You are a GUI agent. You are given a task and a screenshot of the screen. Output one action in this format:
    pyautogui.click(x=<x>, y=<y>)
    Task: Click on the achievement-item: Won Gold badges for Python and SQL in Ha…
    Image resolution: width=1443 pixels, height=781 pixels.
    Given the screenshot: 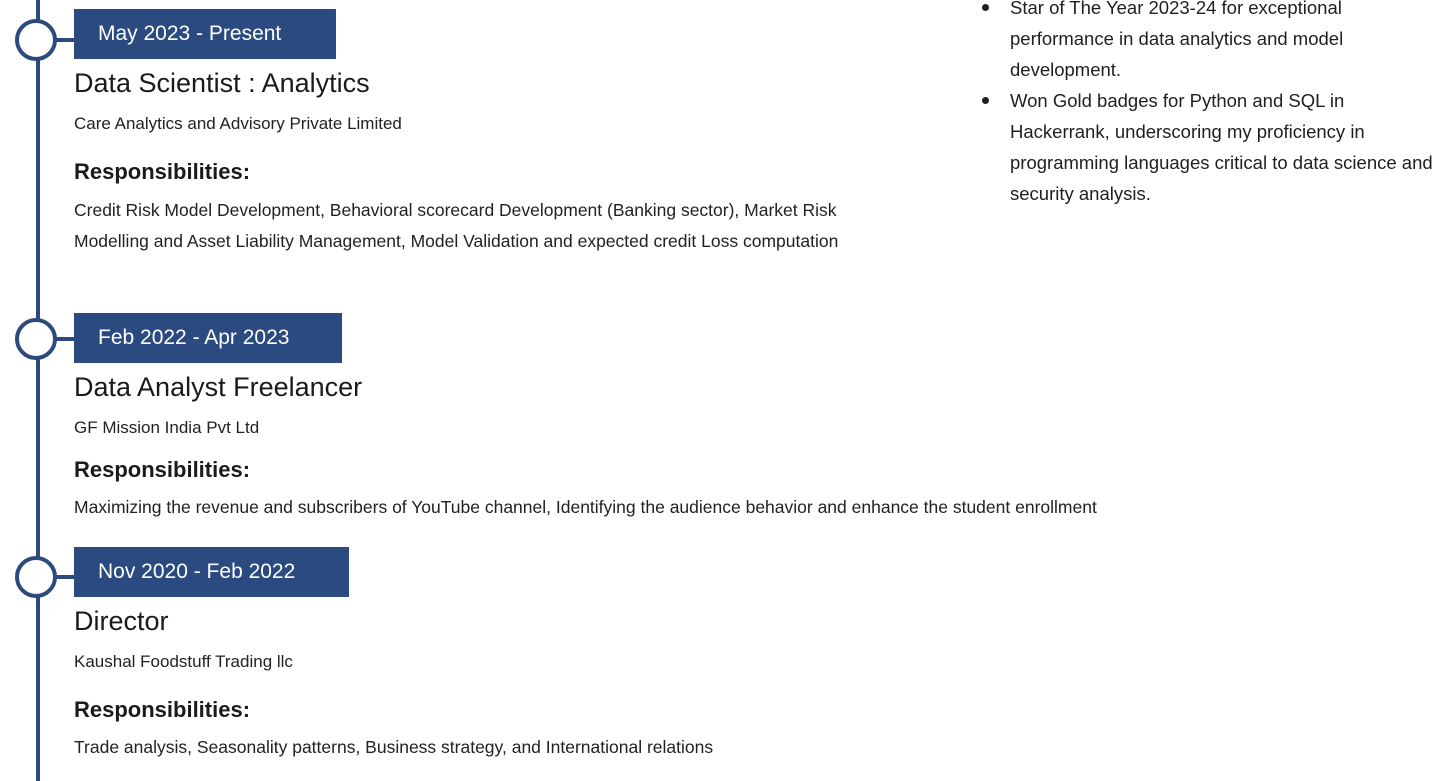 What is the action you would take?
    pyautogui.click(x=1210, y=147)
    